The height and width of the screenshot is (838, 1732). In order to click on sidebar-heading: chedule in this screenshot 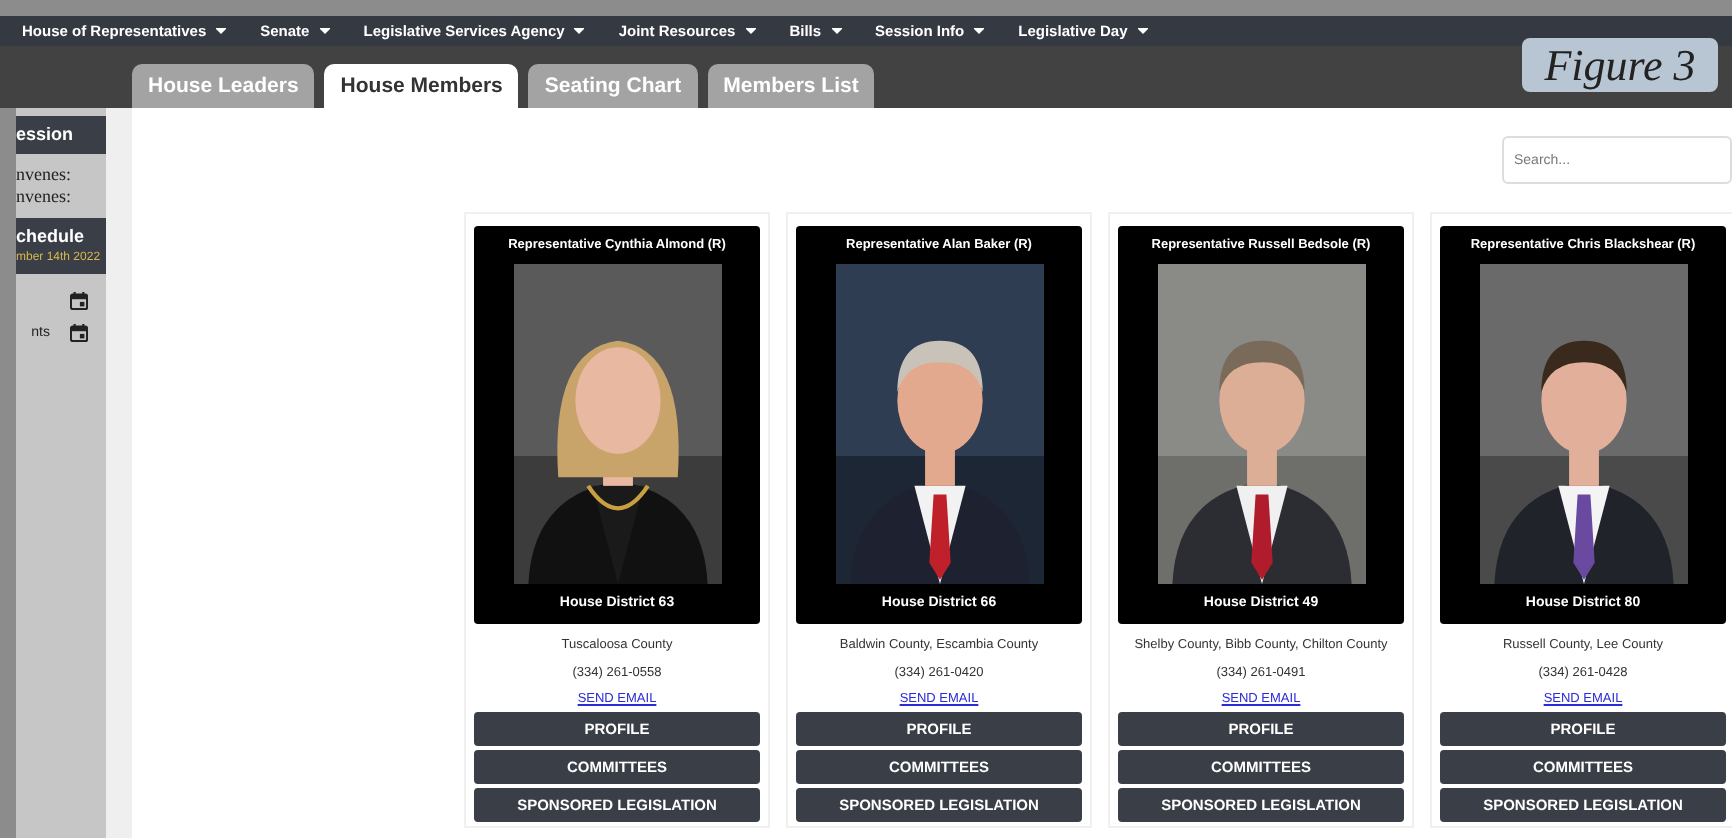, I will do `click(51, 236)`.